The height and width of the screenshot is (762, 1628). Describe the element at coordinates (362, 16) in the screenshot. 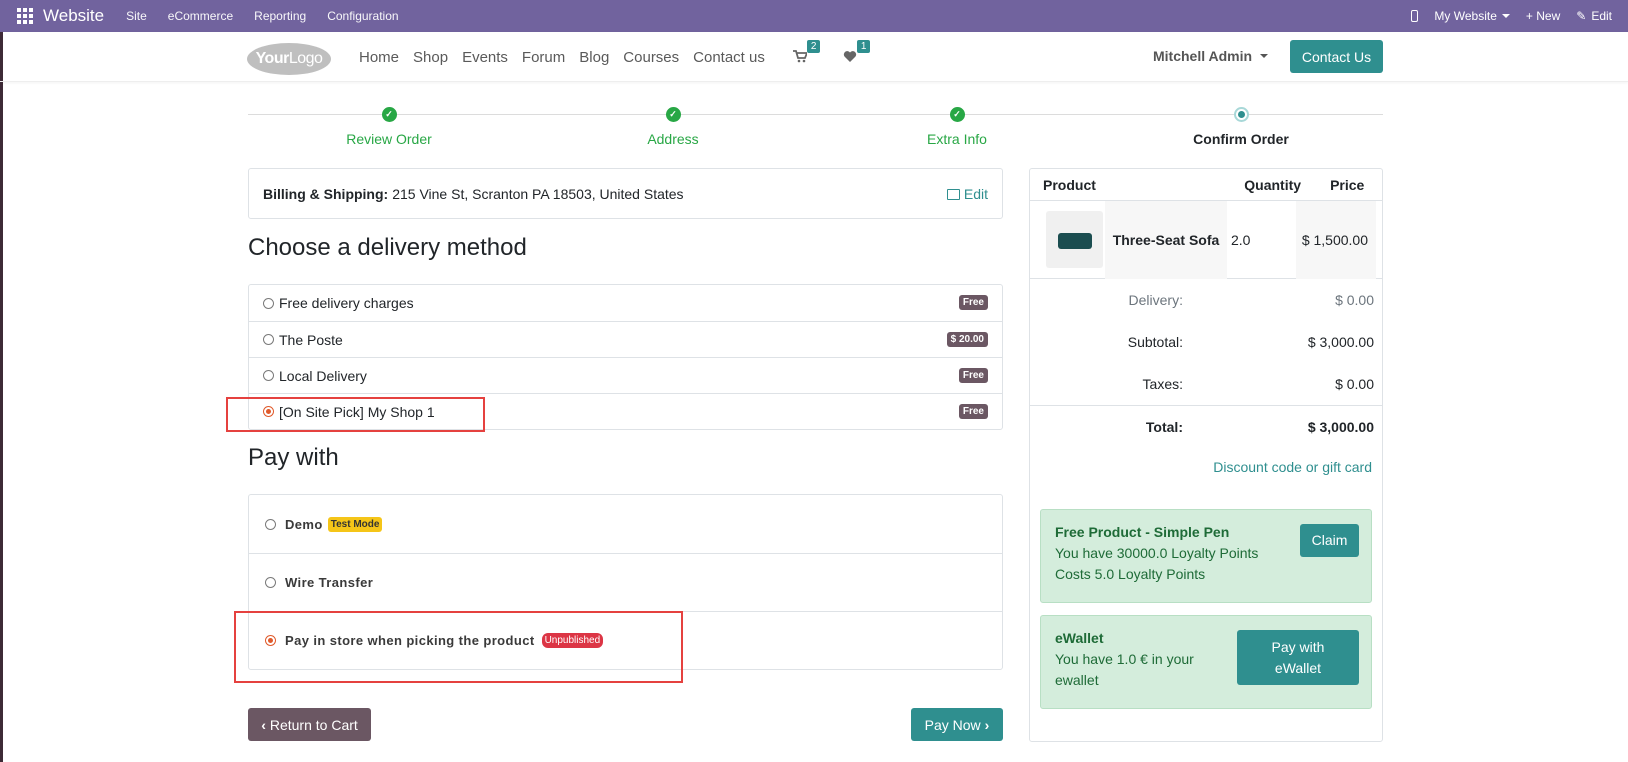

I see `menu-configuration: Configuration` at that location.